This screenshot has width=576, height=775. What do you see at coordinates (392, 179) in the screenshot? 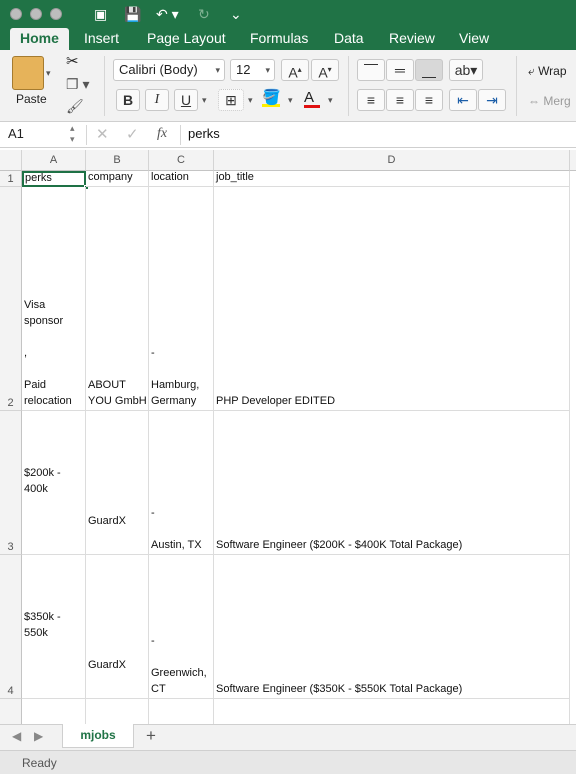
I see `cell-d1: job_title` at bounding box center [392, 179].